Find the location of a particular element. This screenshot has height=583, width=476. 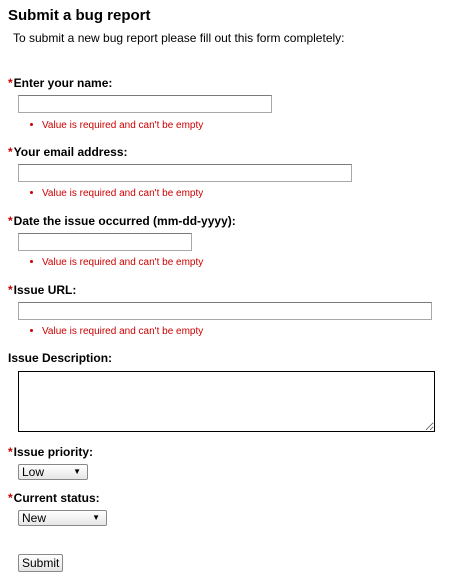

name-label-text: Enter your name: is located at coordinates (63, 83).